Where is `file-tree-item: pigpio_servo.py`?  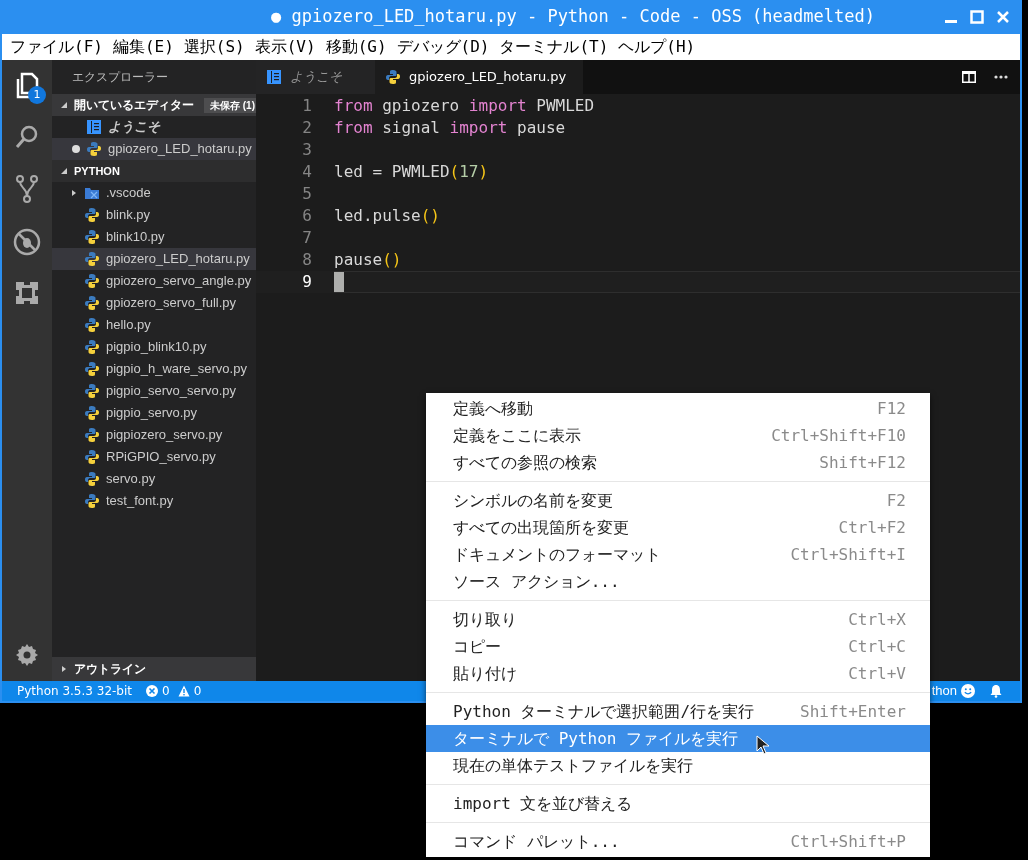
file-tree-item: pigpio_servo.py is located at coordinates (154, 413).